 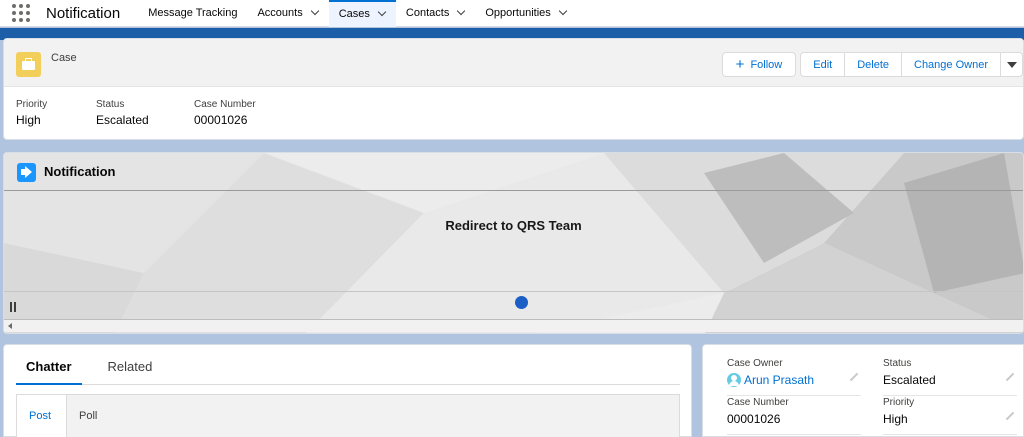 I want to click on tab-chatter: Chatter, so click(x=49, y=372).